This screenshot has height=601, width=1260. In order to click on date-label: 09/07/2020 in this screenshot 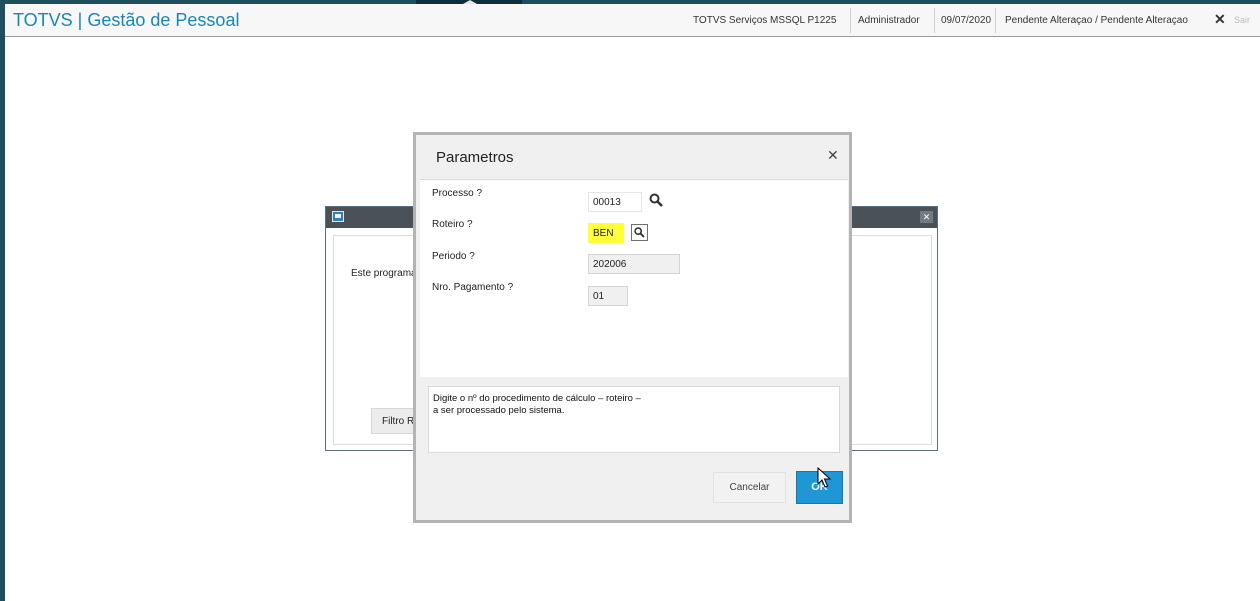, I will do `click(966, 20)`.